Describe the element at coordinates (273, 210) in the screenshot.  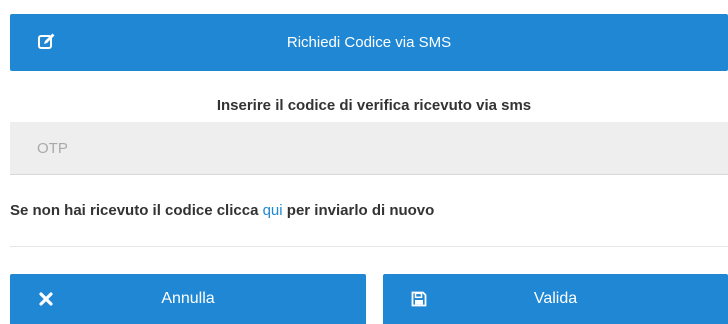
I see `resend-code-link: qui` at that location.